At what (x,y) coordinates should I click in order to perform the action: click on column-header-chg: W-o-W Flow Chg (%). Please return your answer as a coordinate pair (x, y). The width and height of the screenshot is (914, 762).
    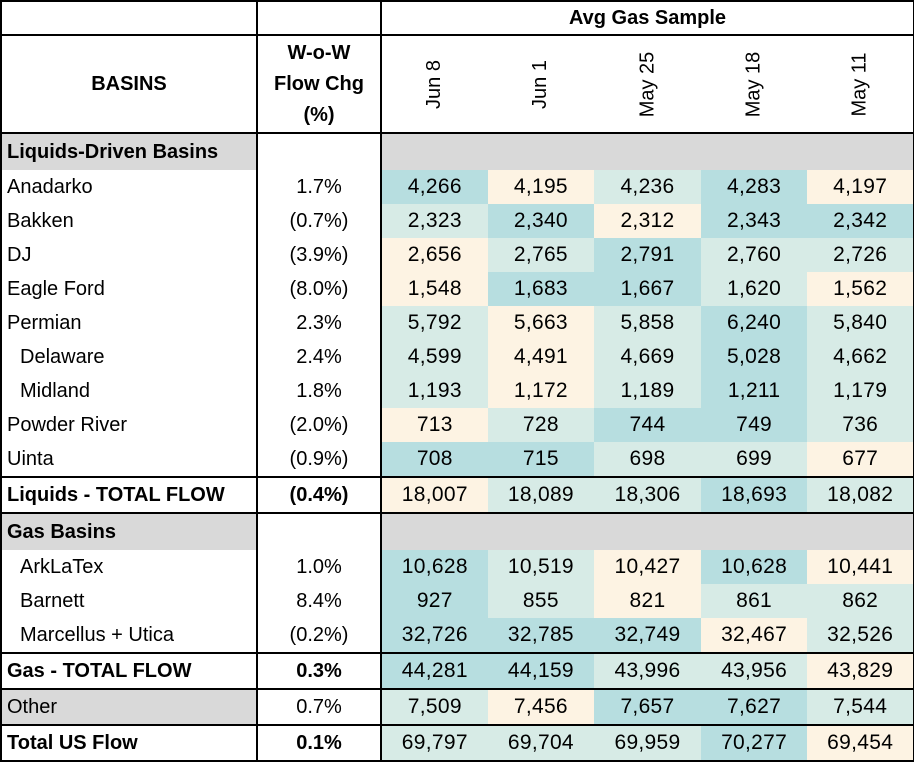
    Looking at the image, I should click on (319, 84).